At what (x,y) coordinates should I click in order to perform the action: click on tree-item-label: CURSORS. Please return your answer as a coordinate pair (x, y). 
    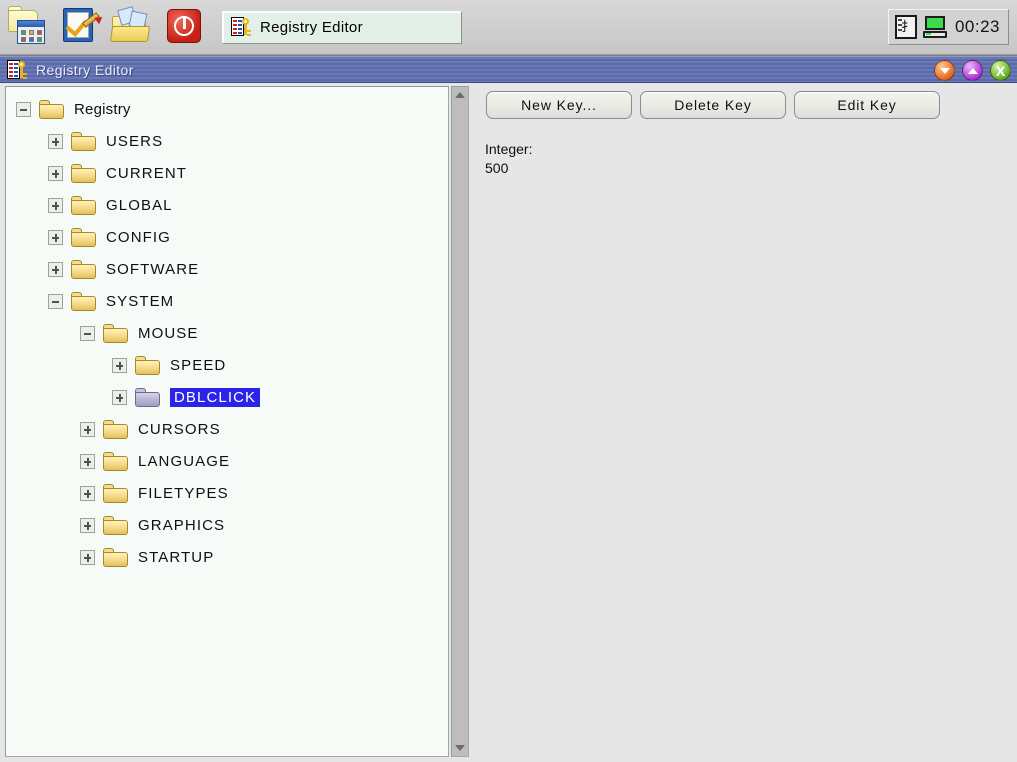
    Looking at the image, I should click on (179, 429).